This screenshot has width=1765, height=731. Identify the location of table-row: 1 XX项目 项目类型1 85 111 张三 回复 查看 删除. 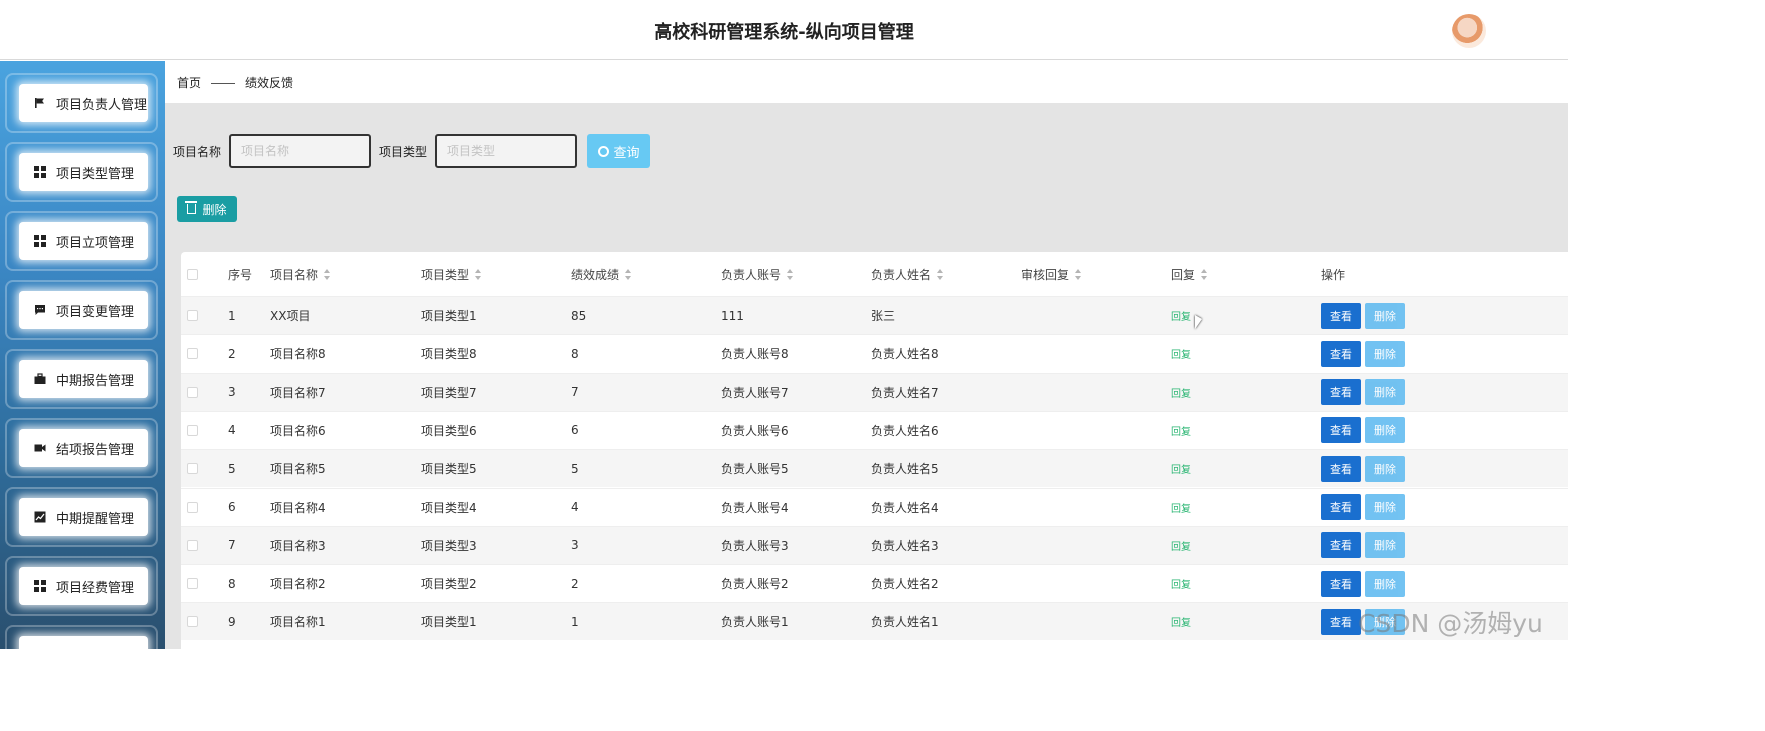
(874, 315).